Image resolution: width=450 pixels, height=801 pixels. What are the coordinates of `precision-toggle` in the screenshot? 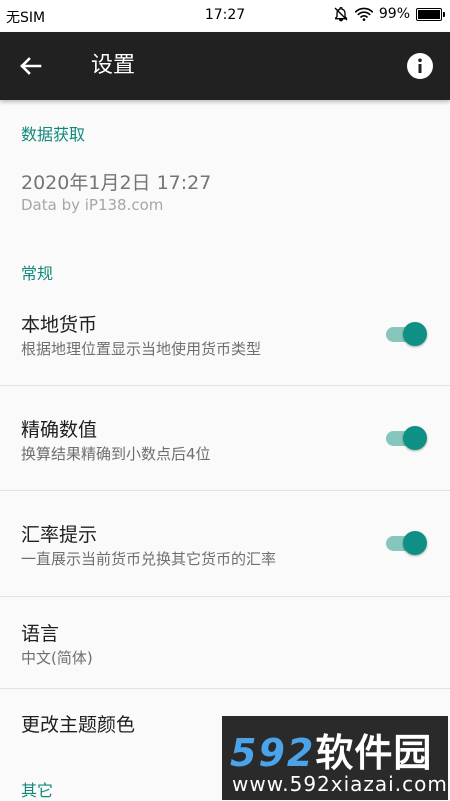 It's located at (406, 438).